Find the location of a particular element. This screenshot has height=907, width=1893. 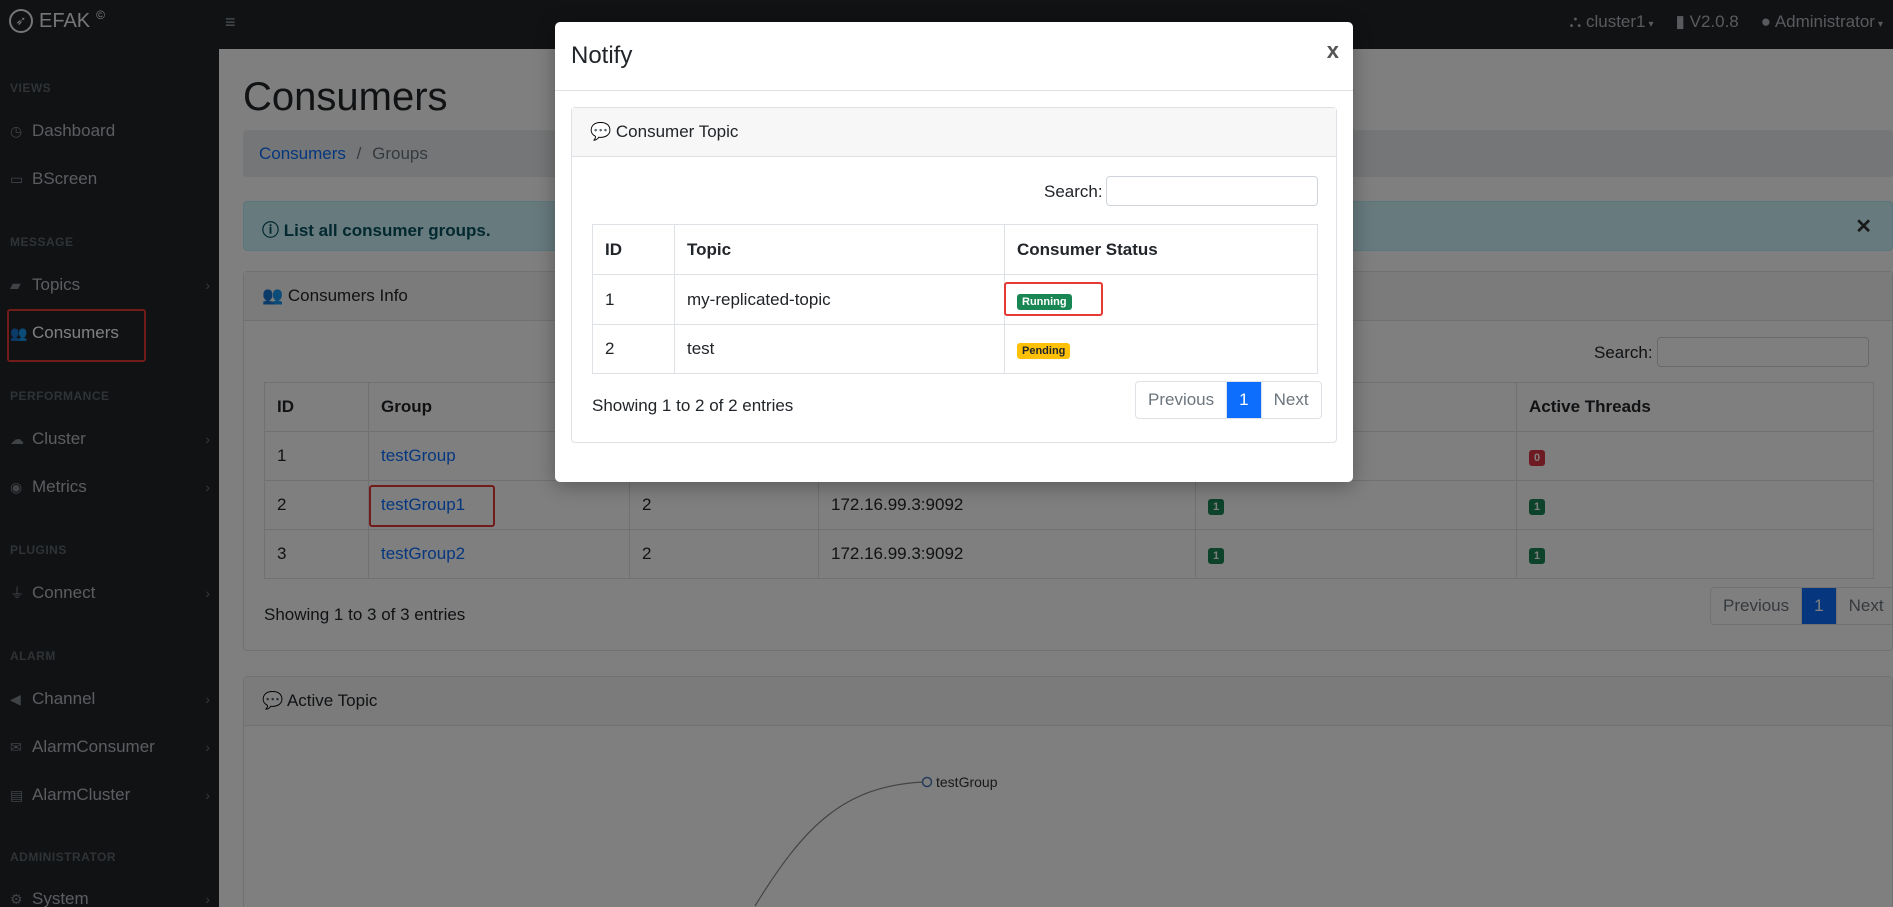

col-id: ID is located at coordinates (633, 249).